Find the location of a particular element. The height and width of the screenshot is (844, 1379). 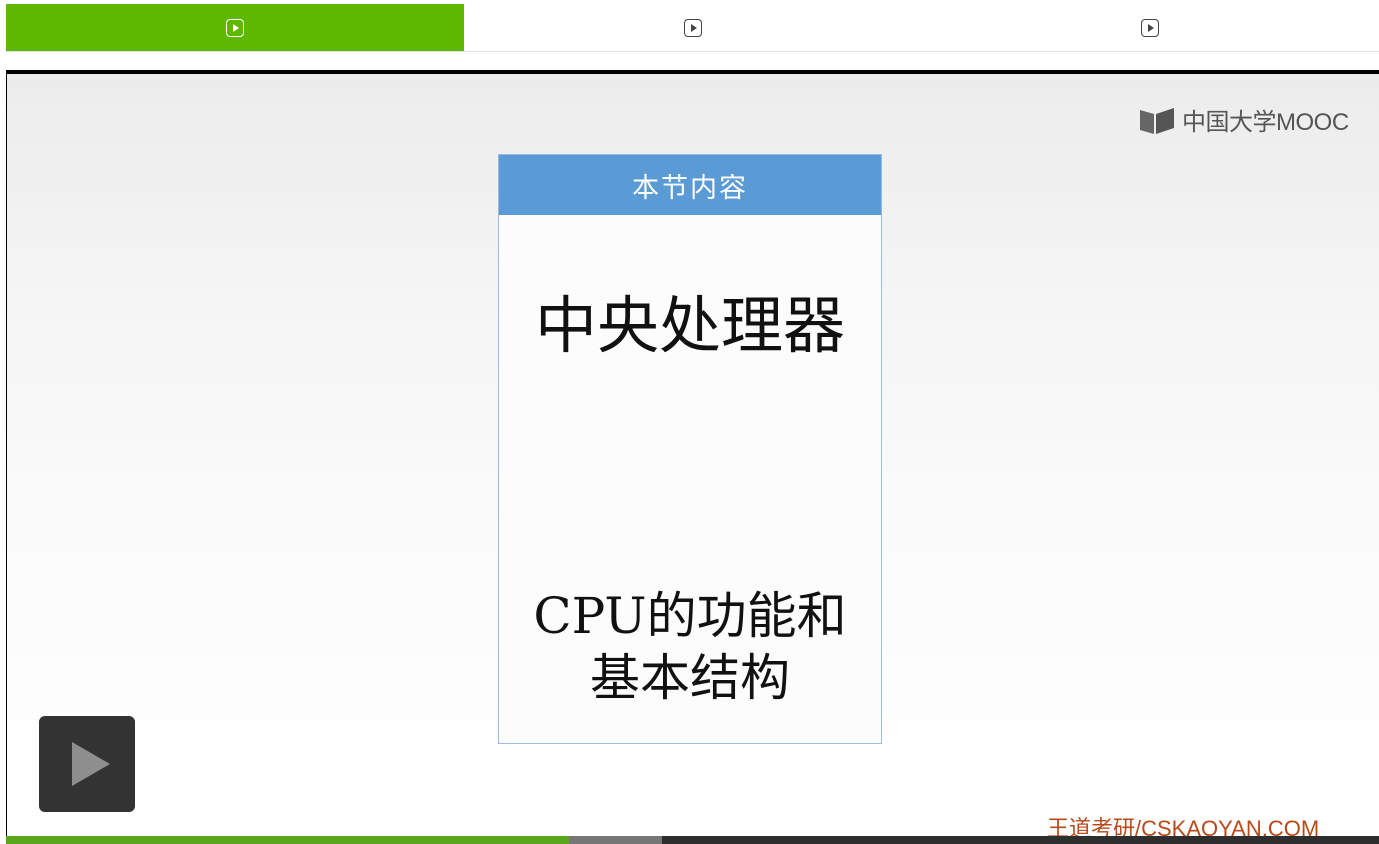

mooc-logo-text: 中国大学MOOC is located at coordinates (1265, 122).